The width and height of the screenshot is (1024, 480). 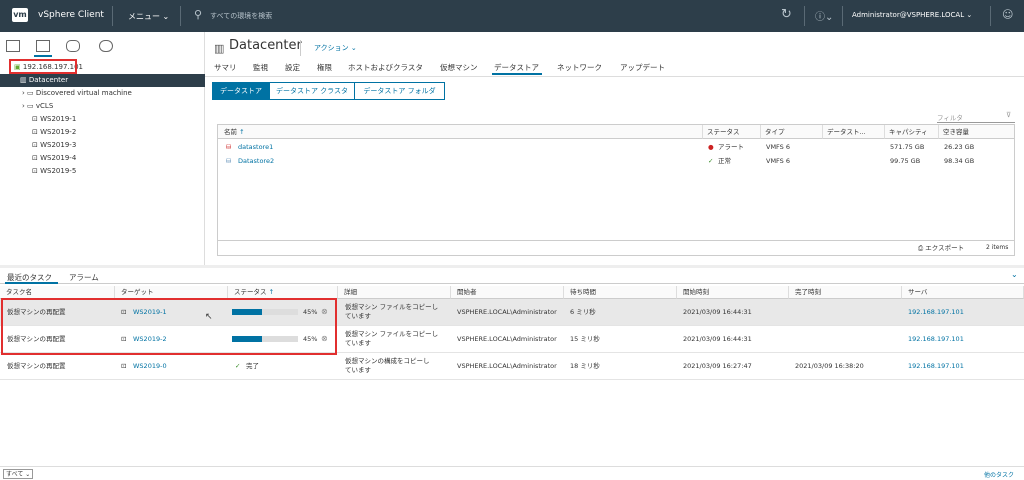 I want to click on col-initiator: 開始者, so click(x=507, y=292).